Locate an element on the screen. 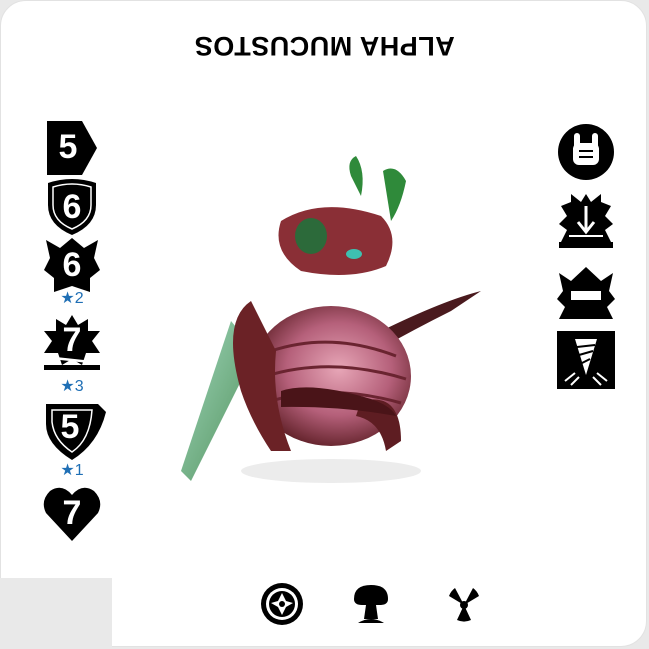 The height and width of the screenshot is (649, 649). defense-star-bonus: ★2 is located at coordinates (72, 298).